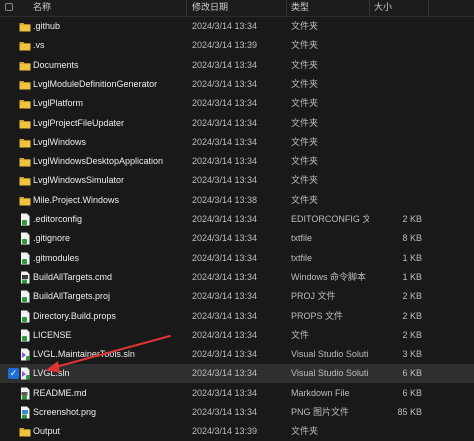 The image size is (474, 441). I want to click on file-row: Mile.Project.Windows 2024/3/14 13:38 文件夹, so click(237, 200).